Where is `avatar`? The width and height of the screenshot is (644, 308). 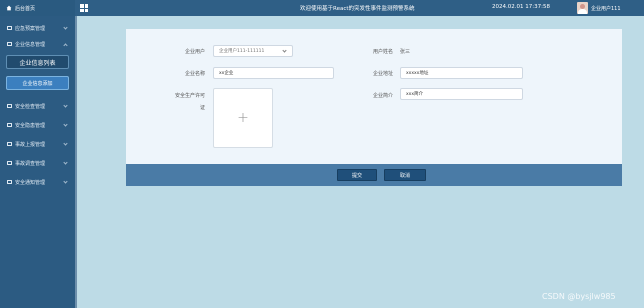 avatar is located at coordinates (582, 8).